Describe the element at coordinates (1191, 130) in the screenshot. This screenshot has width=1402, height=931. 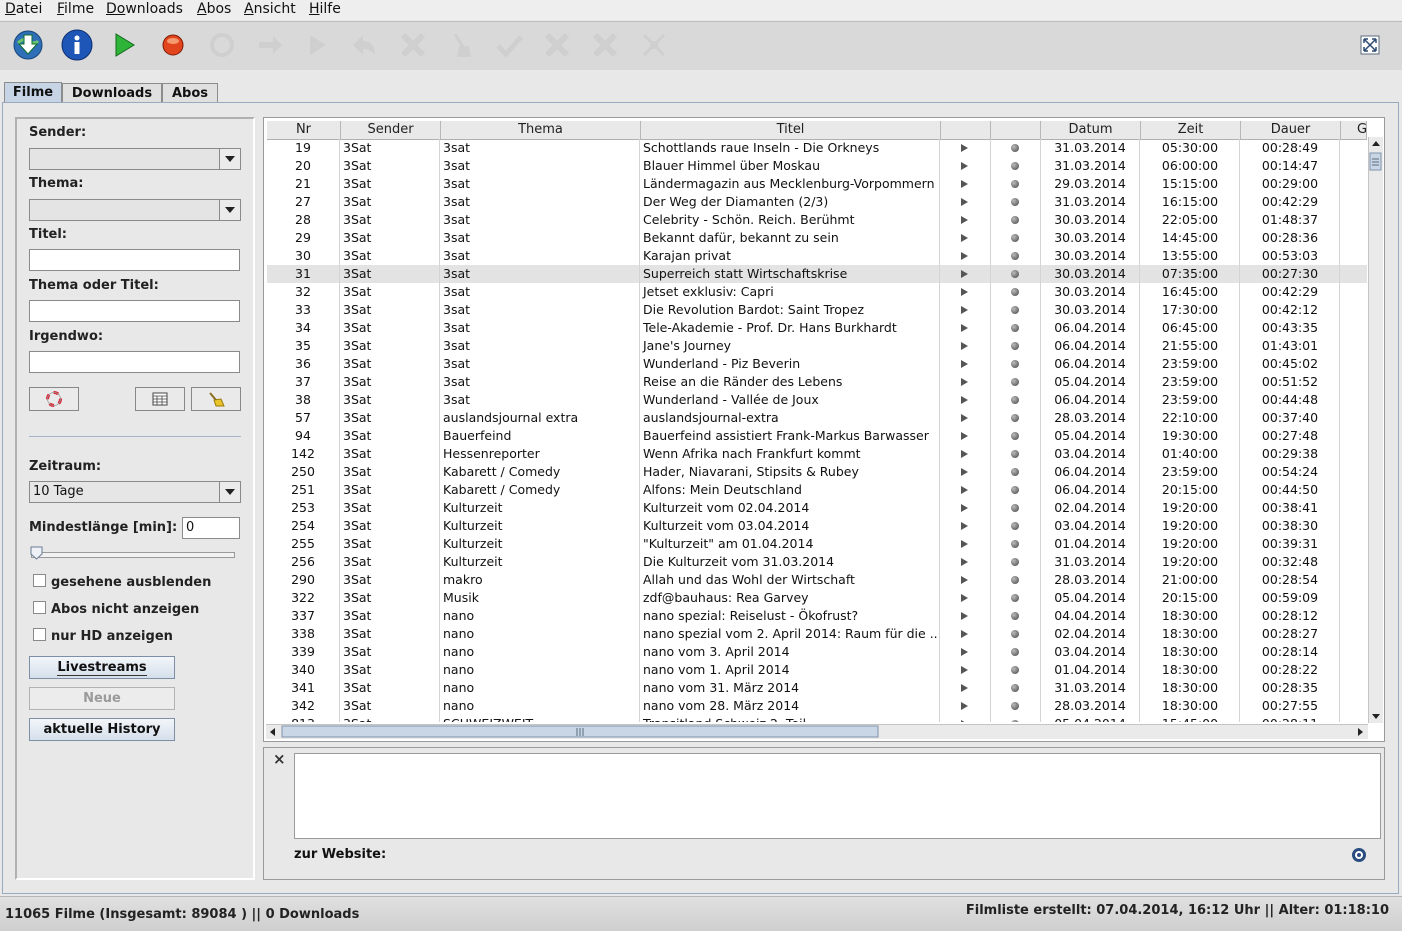
I see `col-zeit: Zeit` at that location.